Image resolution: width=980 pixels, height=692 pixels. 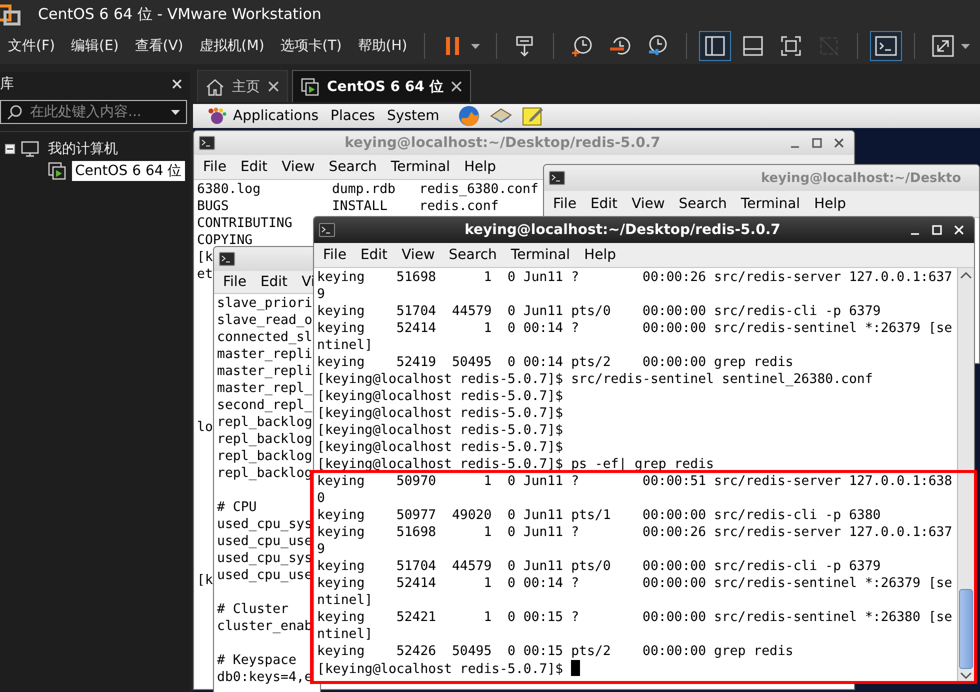 I want to click on computer-icon, so click(x=30, y=149).